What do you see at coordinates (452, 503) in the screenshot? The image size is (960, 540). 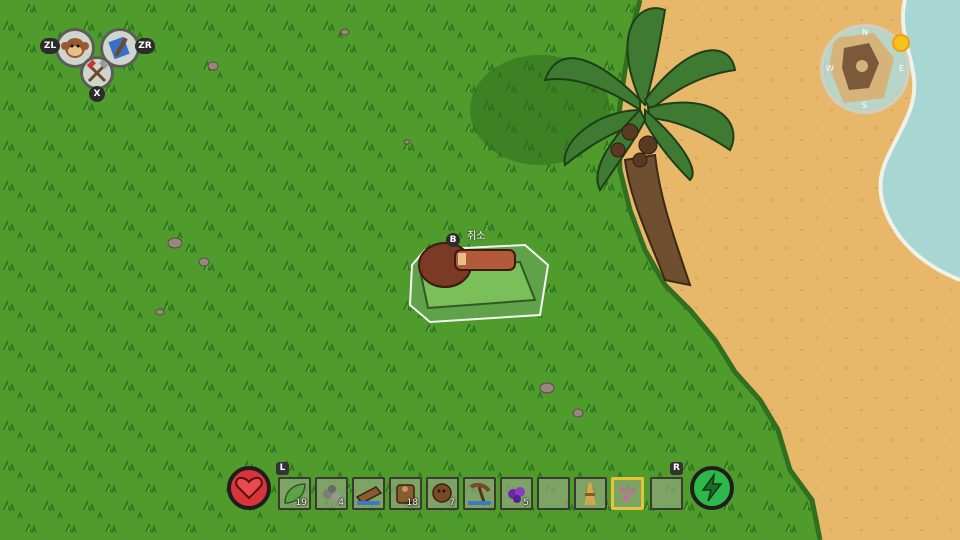 I see `slot-count: 7` at bounding box center [452, 503].